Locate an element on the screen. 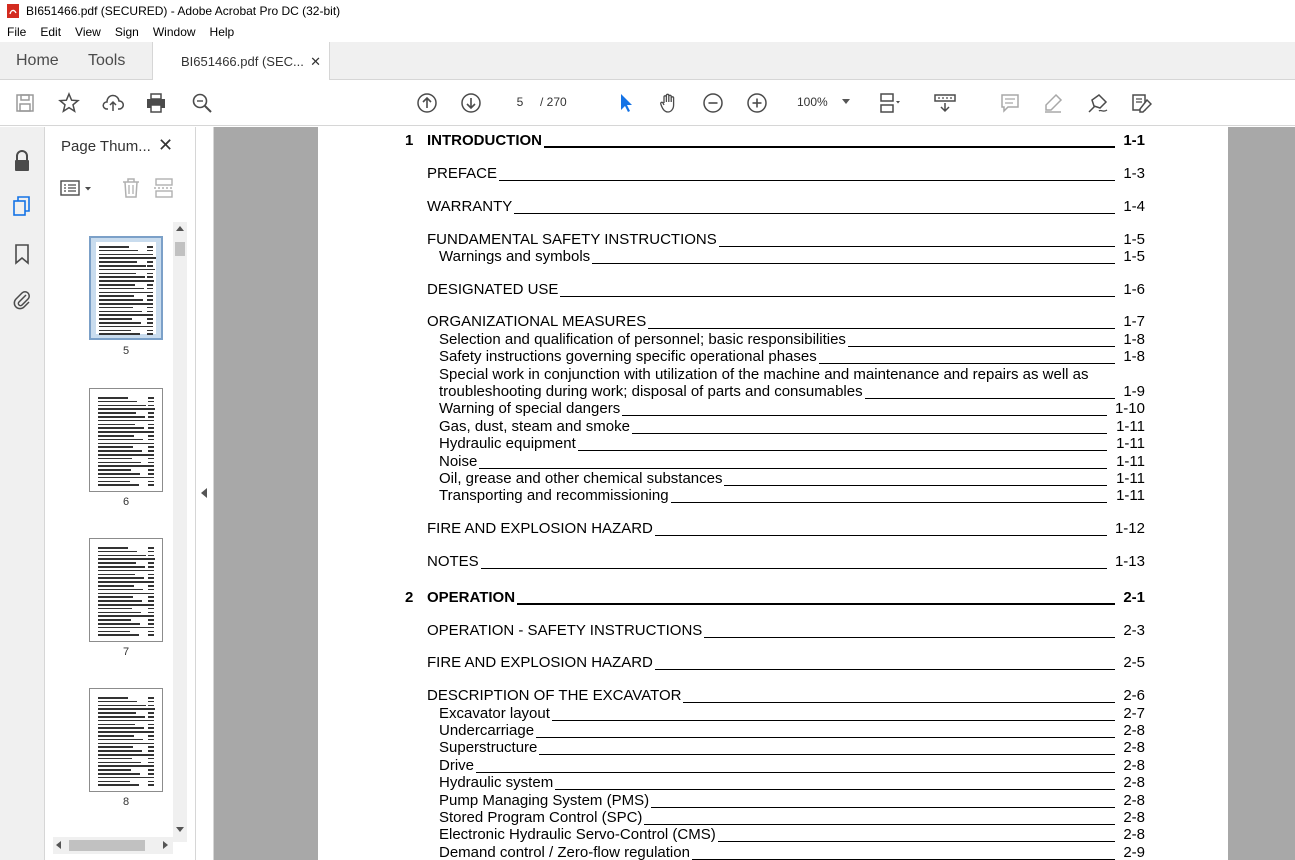 This screenshot has width=1295, height=860. sign-pen-icon is located at coordinates (1098, 103).